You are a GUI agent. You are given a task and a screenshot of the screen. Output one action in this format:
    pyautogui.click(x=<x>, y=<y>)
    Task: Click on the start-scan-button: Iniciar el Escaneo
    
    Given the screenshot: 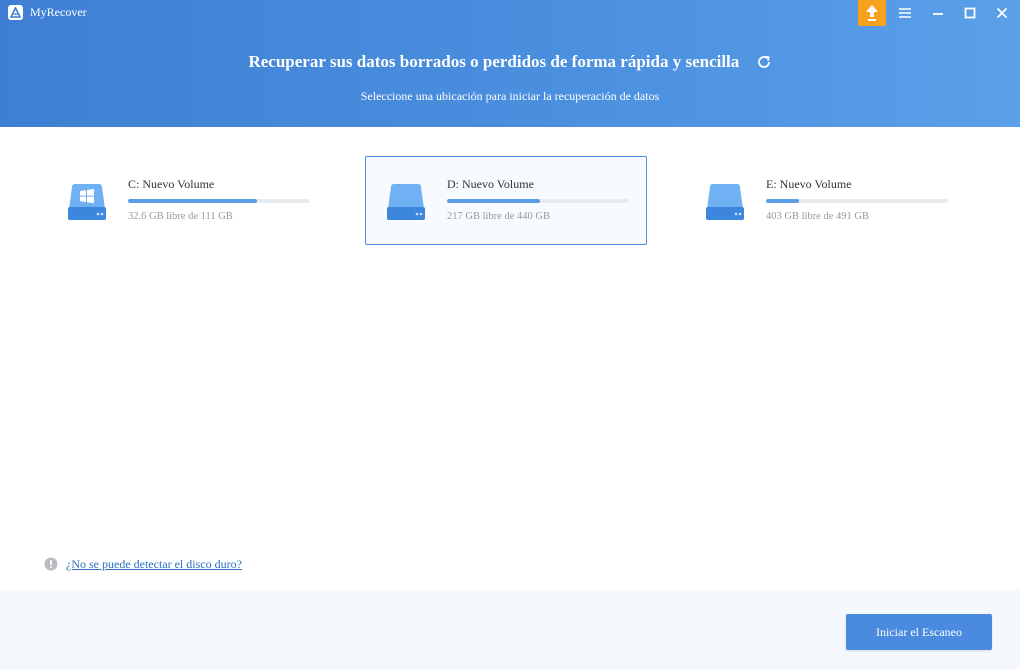 What is the action you would take?
    pyautogui.click(x=919, y=632)
    